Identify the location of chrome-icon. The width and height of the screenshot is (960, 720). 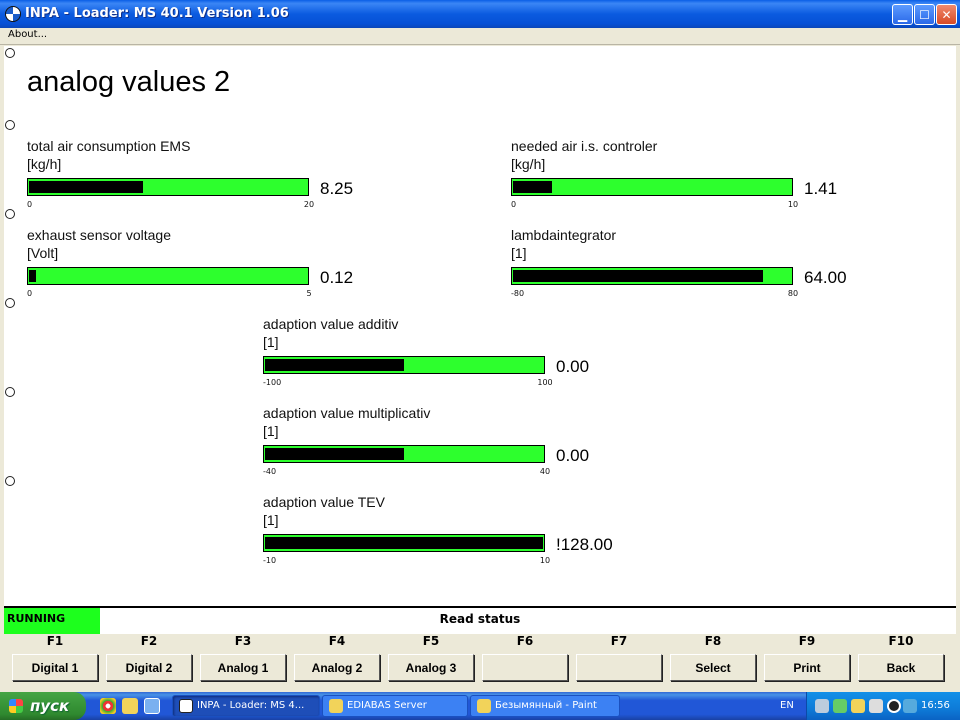
(108, 706).